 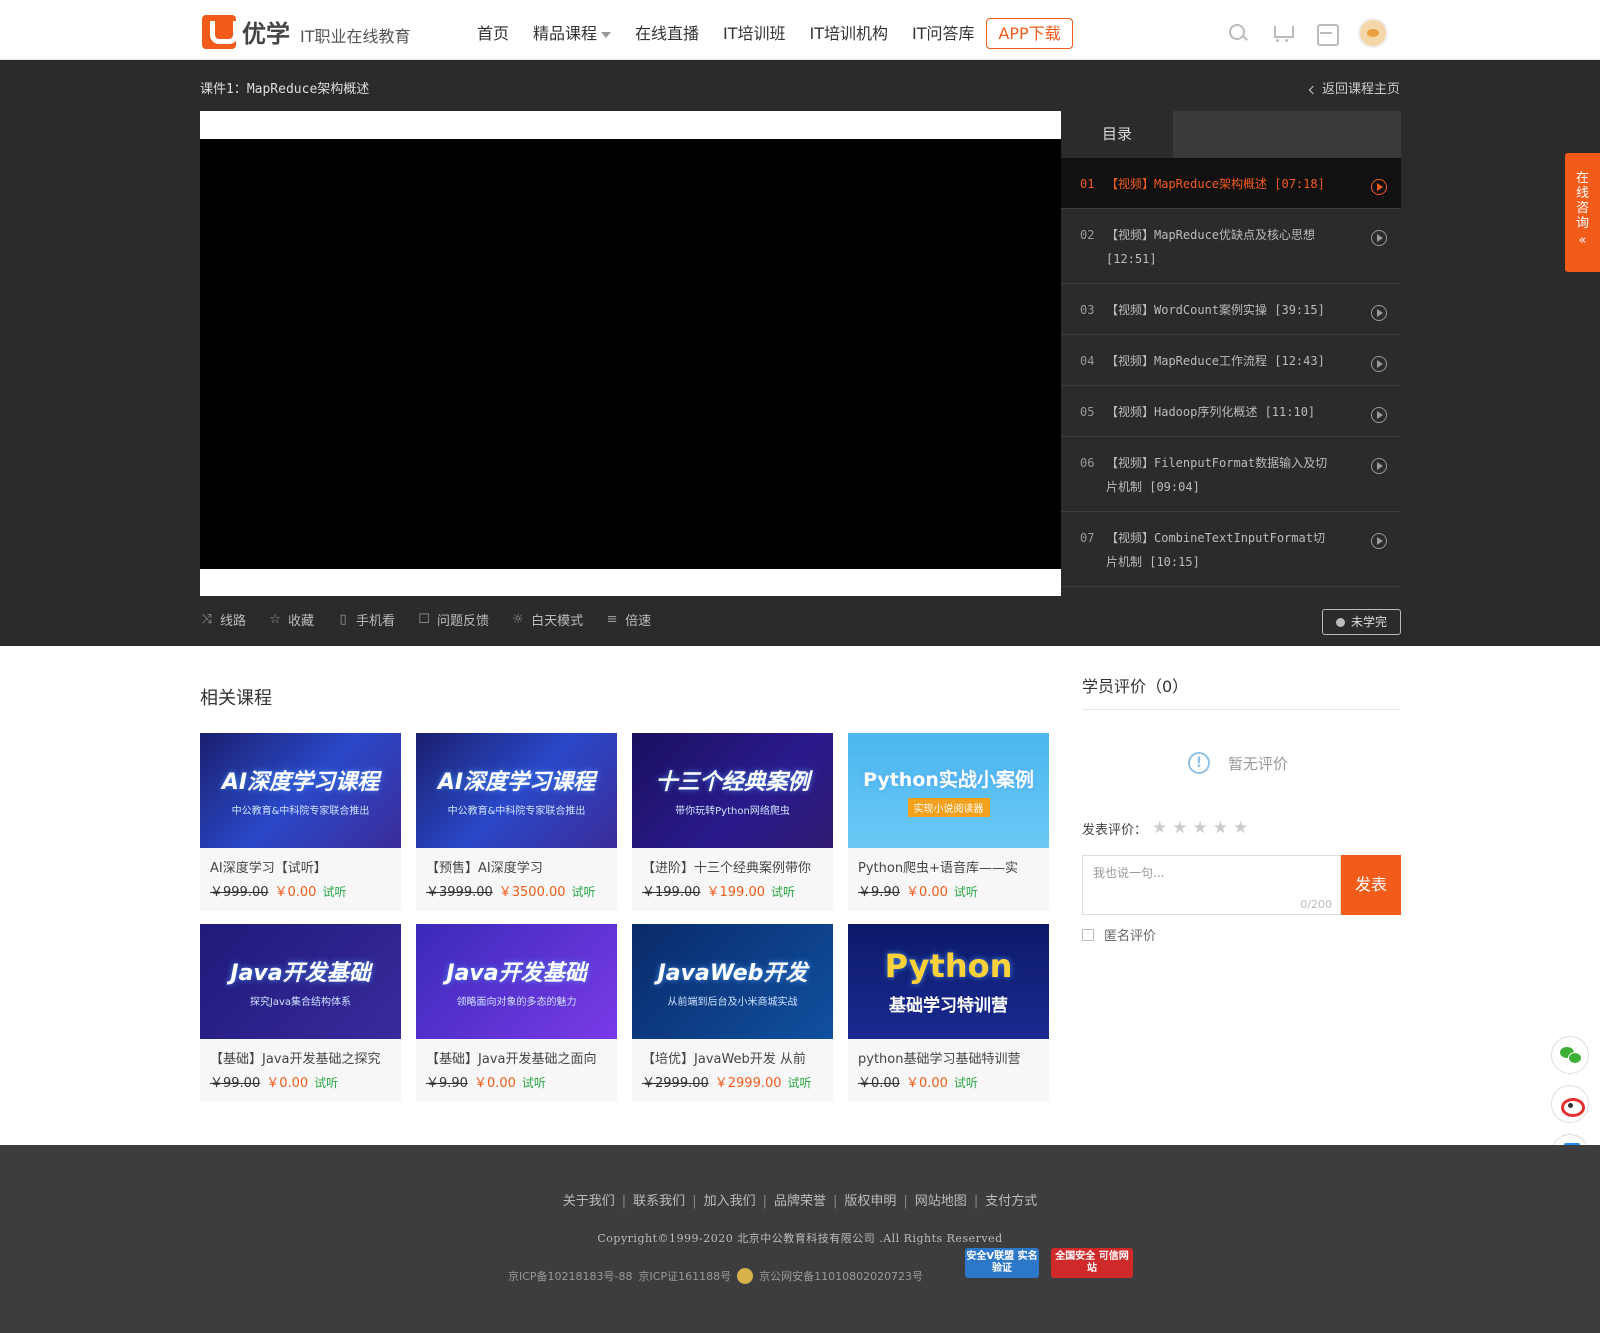 I want to click on back-to-course-link: 返回课程主页, so click(x=1354, y=87).